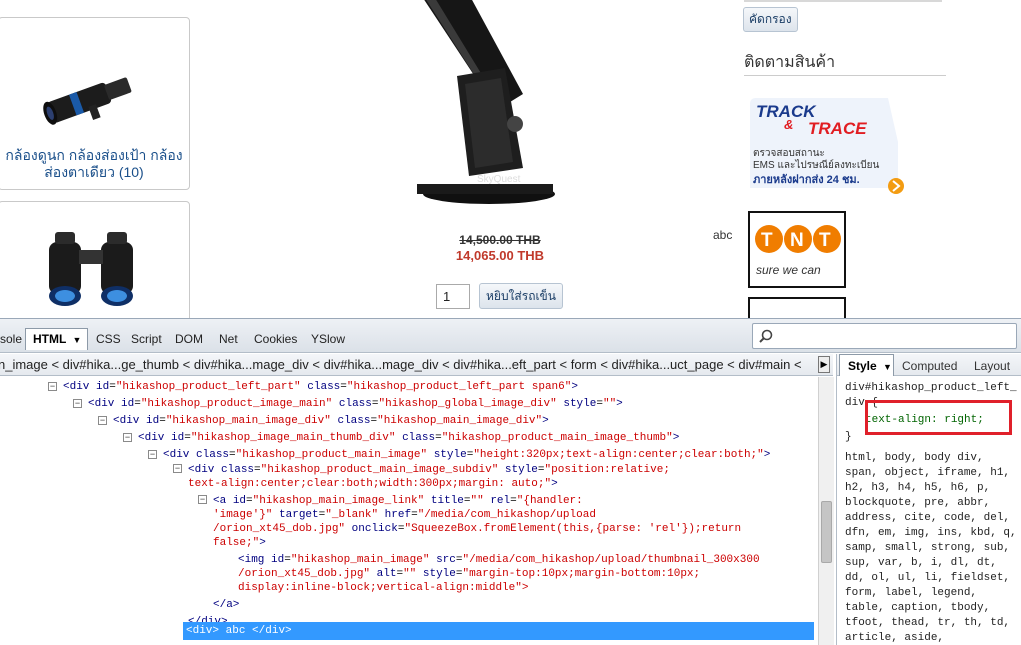  Describe the element at coordinates (499, 179) in the screenshot. I see `scope-brand-text: SkyQuest` at that location.